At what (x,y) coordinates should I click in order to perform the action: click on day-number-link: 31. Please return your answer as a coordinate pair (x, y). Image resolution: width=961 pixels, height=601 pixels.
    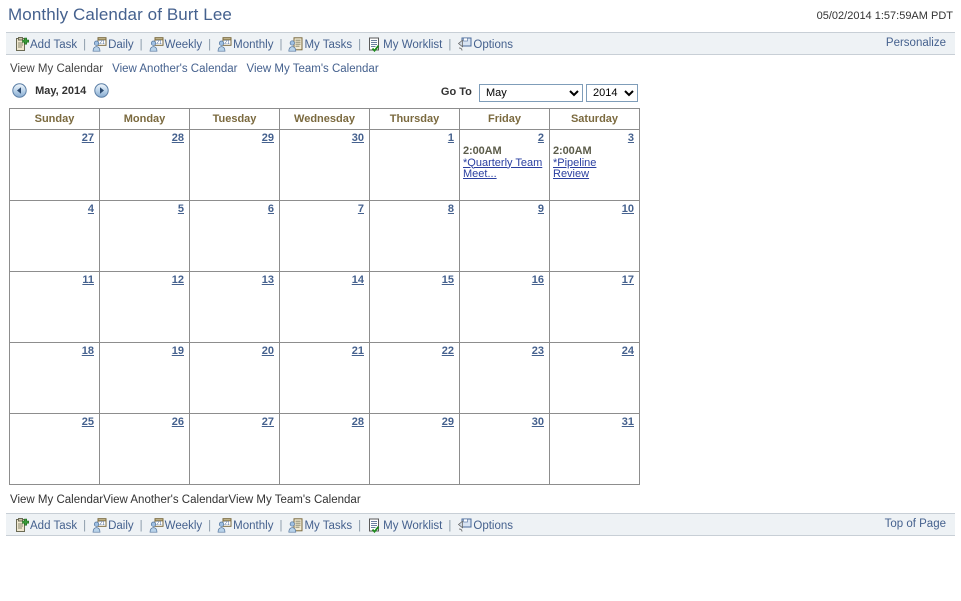
    Looking at the image, I should click on (594, 422).